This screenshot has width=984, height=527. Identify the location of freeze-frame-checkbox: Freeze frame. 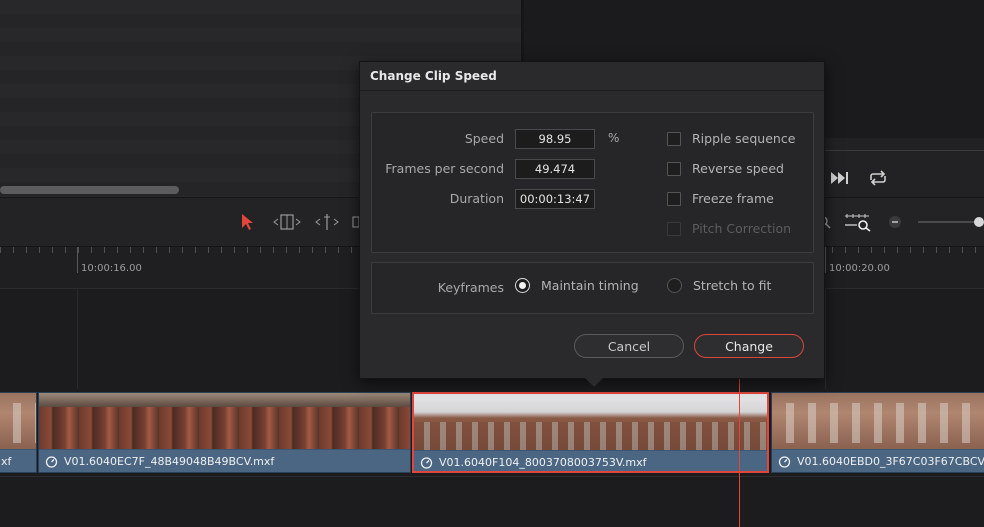
(720, 198).